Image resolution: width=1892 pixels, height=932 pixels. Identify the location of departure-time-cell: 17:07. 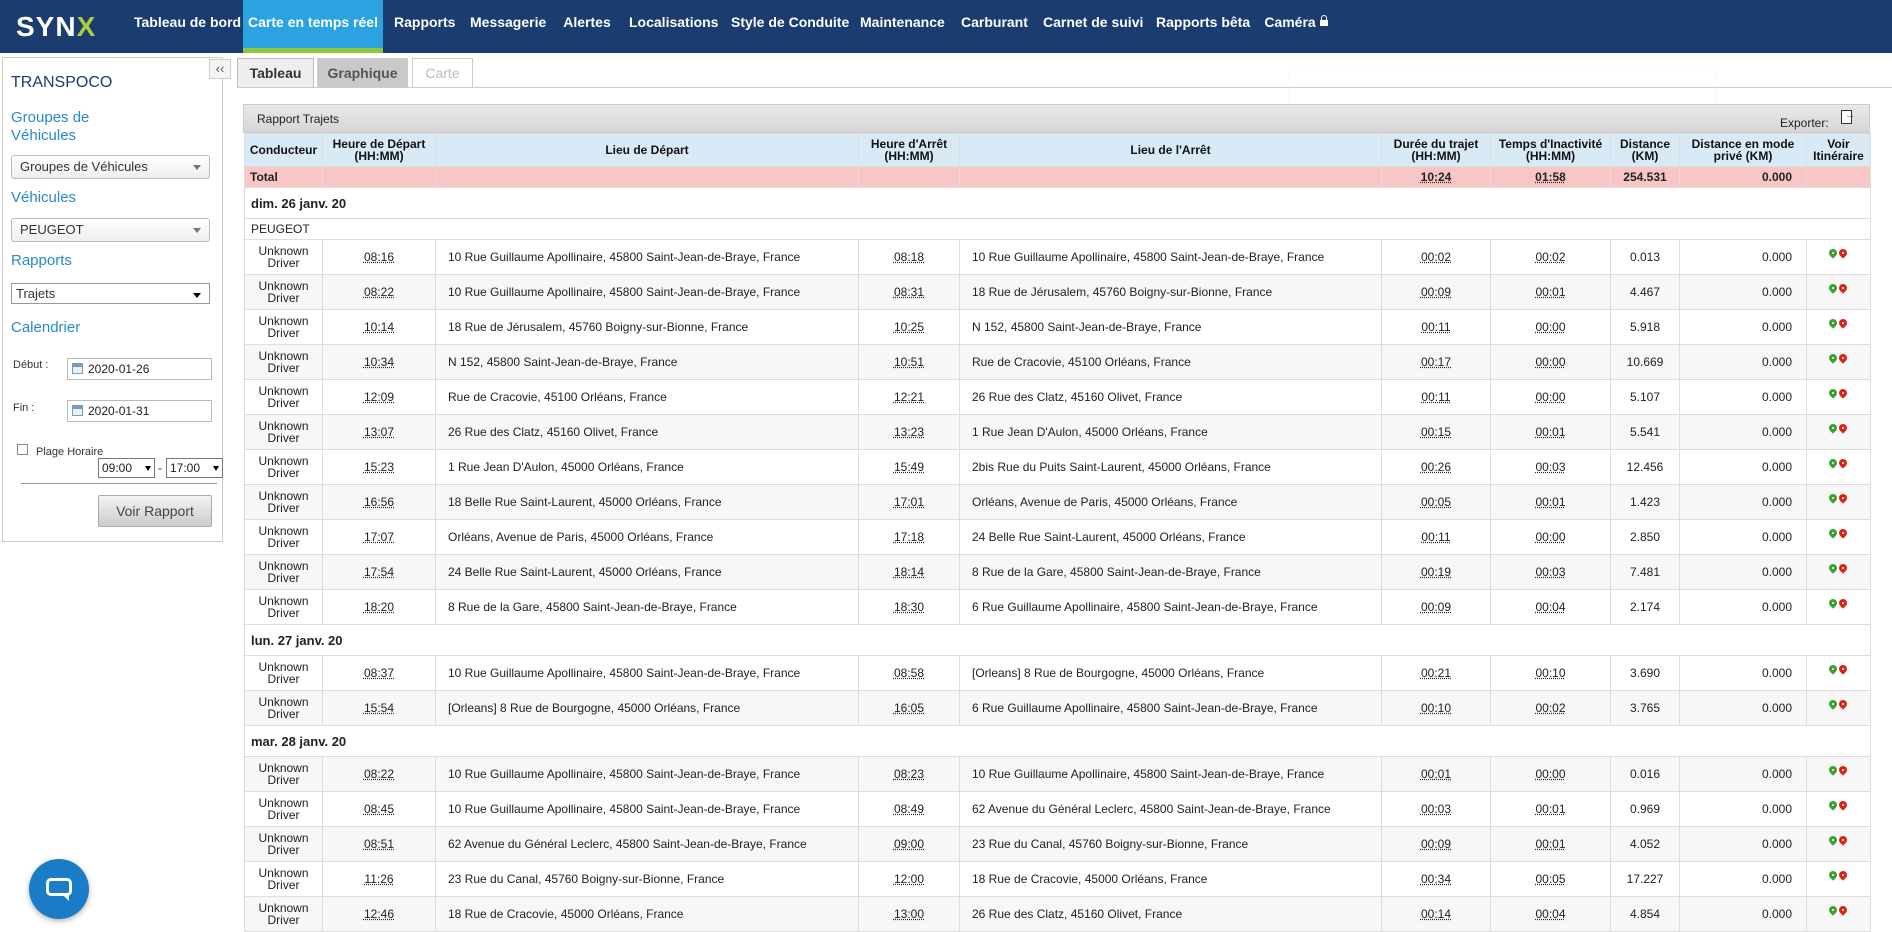
(379, 537).